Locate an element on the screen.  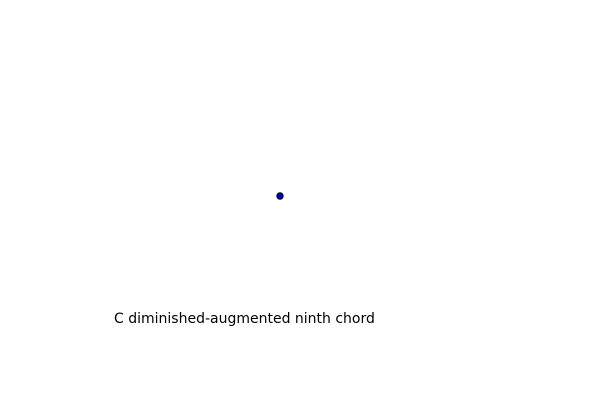
note-dot is located at coordinates (280, 196).